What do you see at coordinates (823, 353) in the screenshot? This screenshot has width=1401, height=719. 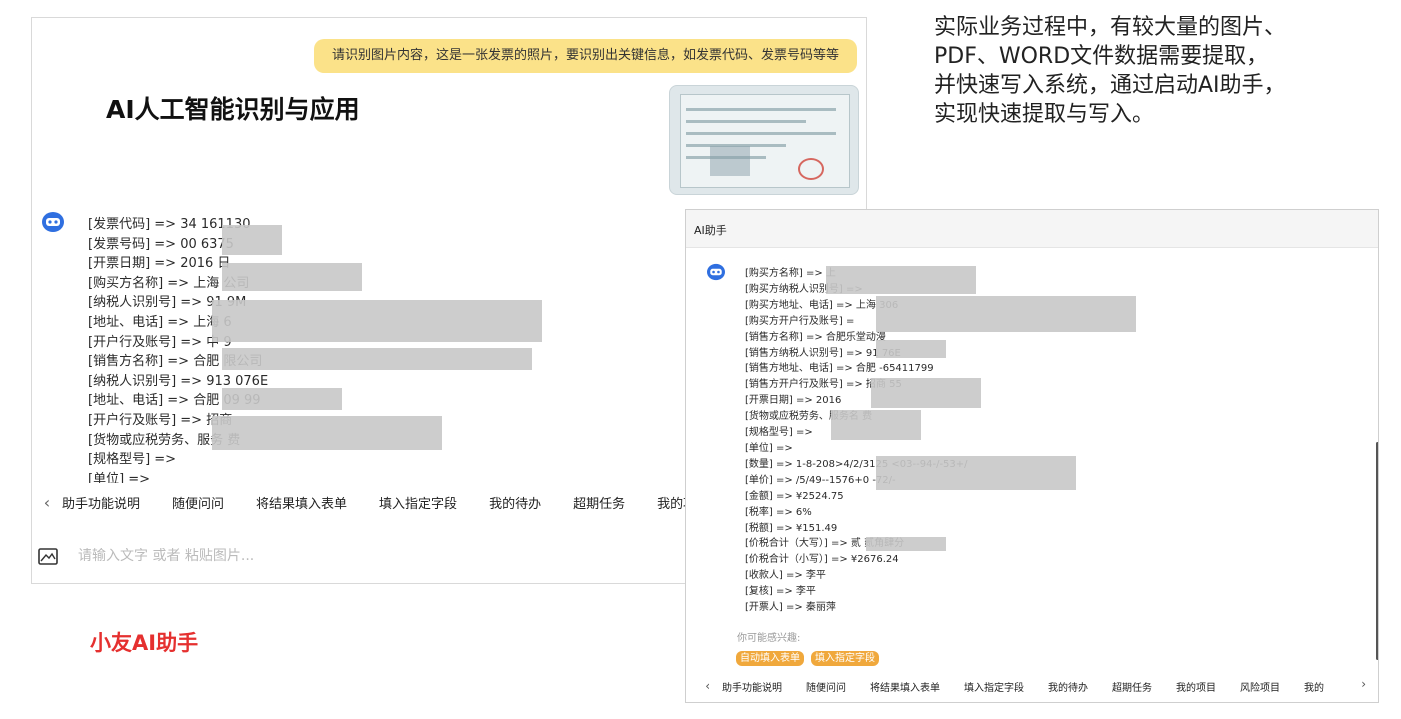 I see `result-line: [销售方纳税人识别号] => 91 76E` at bounding box center [823, 353].